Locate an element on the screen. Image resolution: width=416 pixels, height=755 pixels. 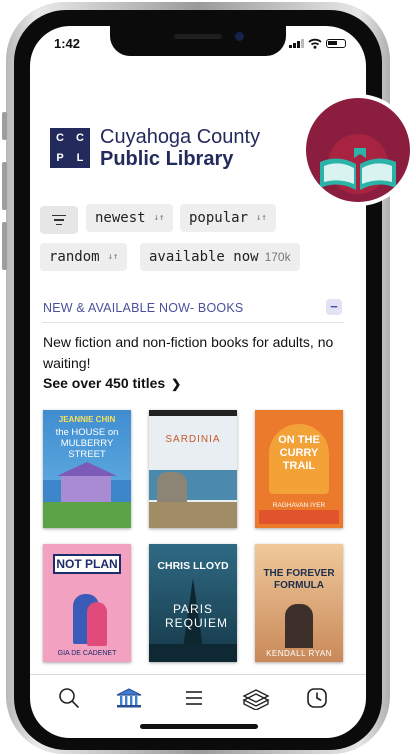
tab-shelf is located at coordinates (256, 698).